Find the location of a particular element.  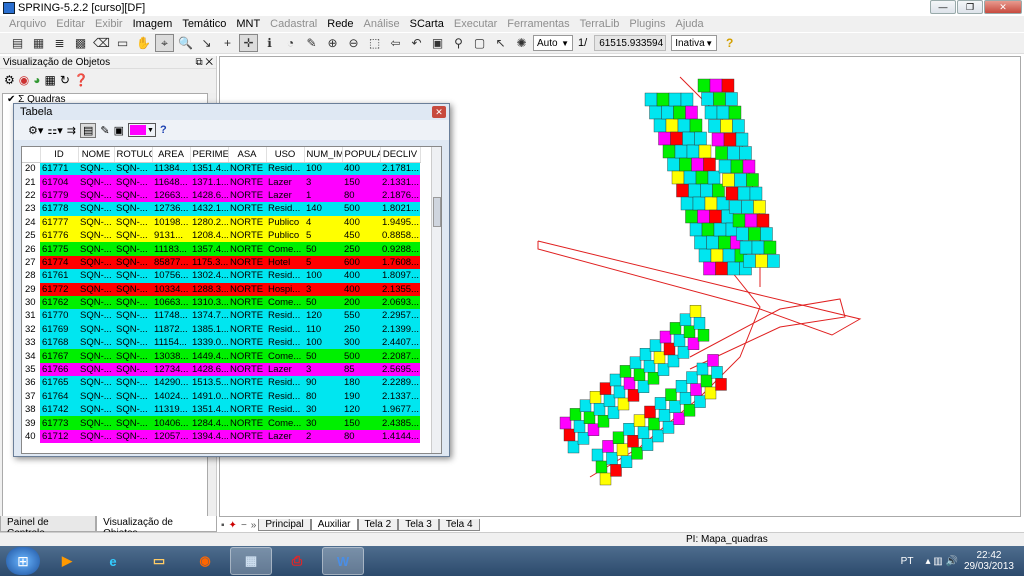

column-header-uso: USO is located at coordinates (285, 155).